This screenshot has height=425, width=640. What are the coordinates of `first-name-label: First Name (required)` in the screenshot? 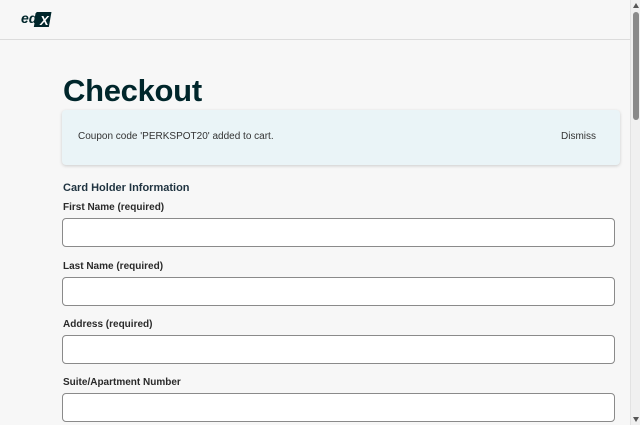 It's located at (114, 207).